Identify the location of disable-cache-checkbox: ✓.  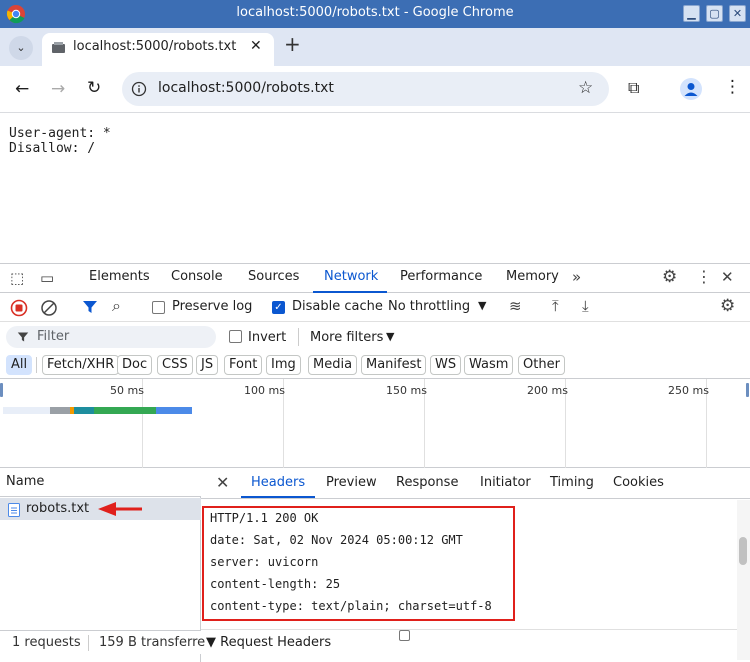
(278, 307).